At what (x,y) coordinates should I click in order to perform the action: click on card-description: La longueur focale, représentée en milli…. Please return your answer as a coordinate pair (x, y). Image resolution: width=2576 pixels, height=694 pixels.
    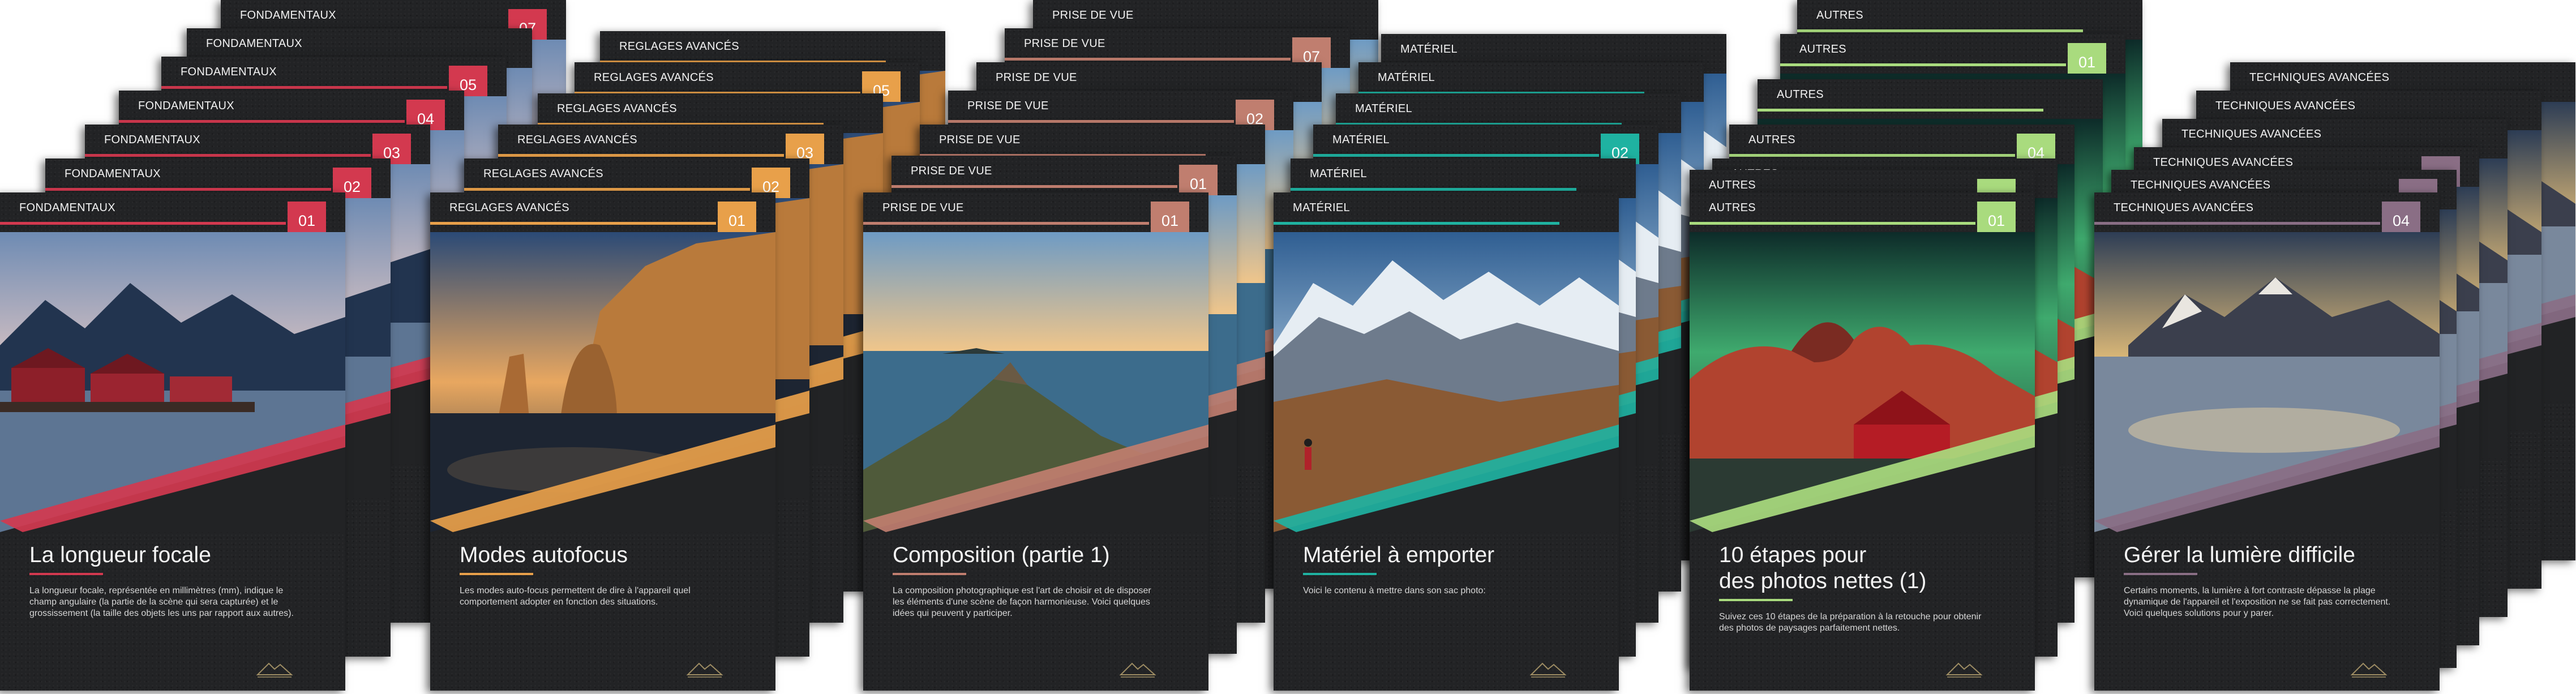
    Looking at the image, I should click on (161, 602).